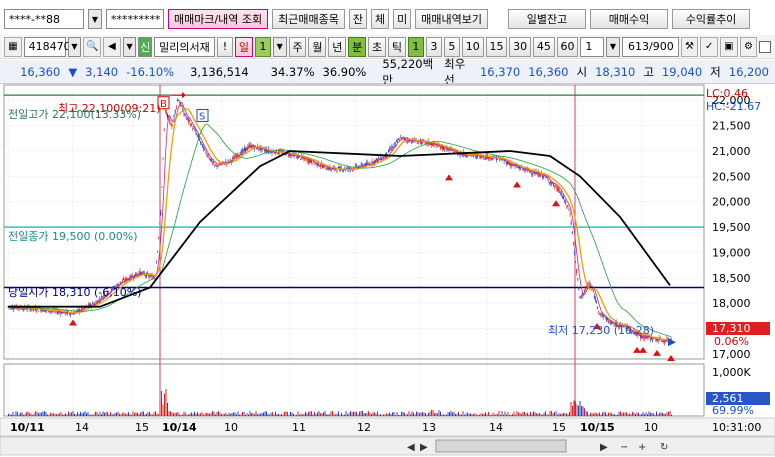 The width and height of the screenshot is (775, 457). I want to click on option-checkbox, so click(765, 46).